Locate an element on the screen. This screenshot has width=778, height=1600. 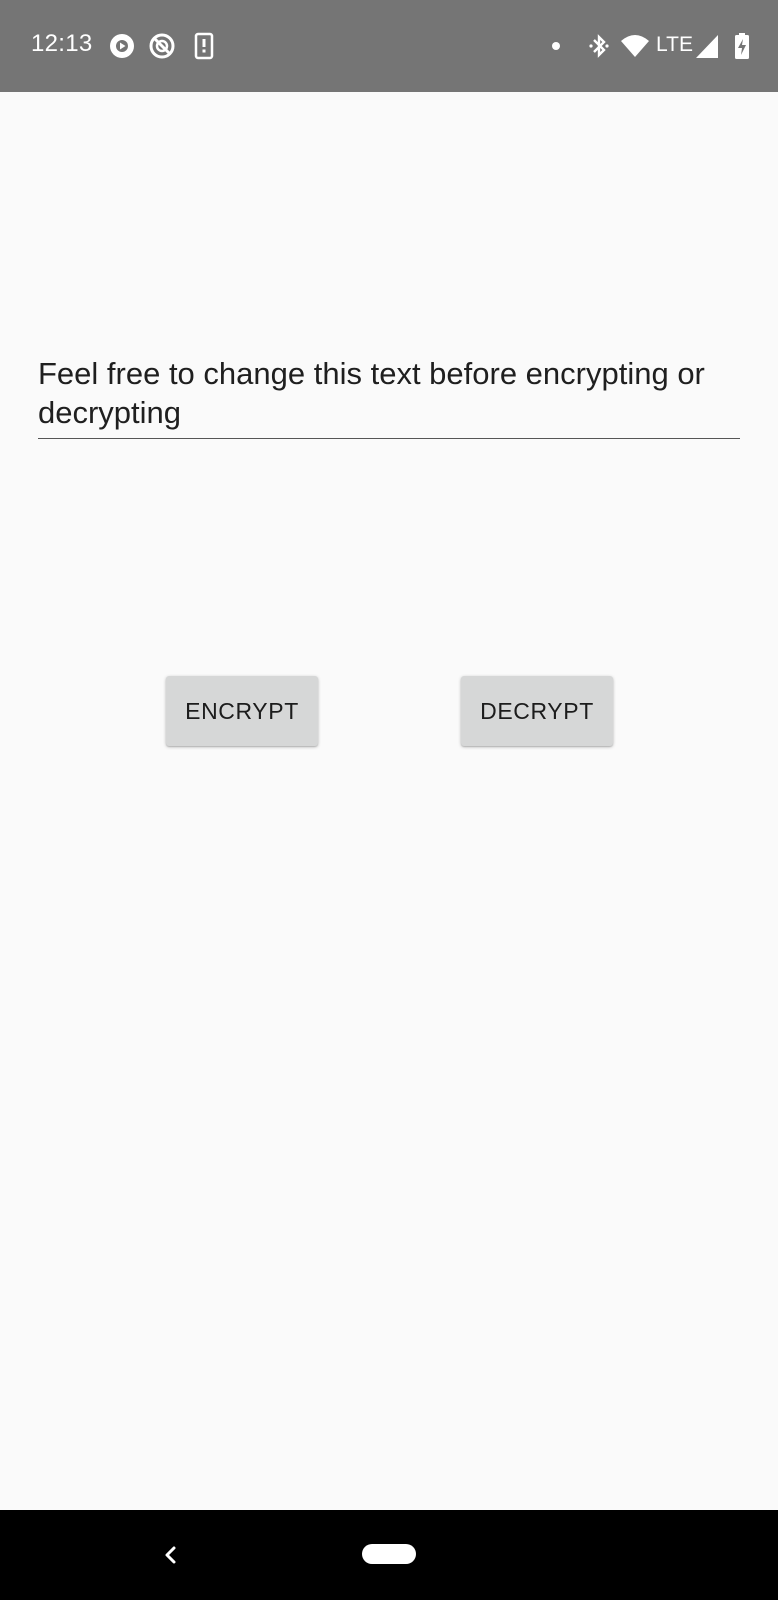
decrypt-button: DECRYPT is located at coordinates (537, 711).